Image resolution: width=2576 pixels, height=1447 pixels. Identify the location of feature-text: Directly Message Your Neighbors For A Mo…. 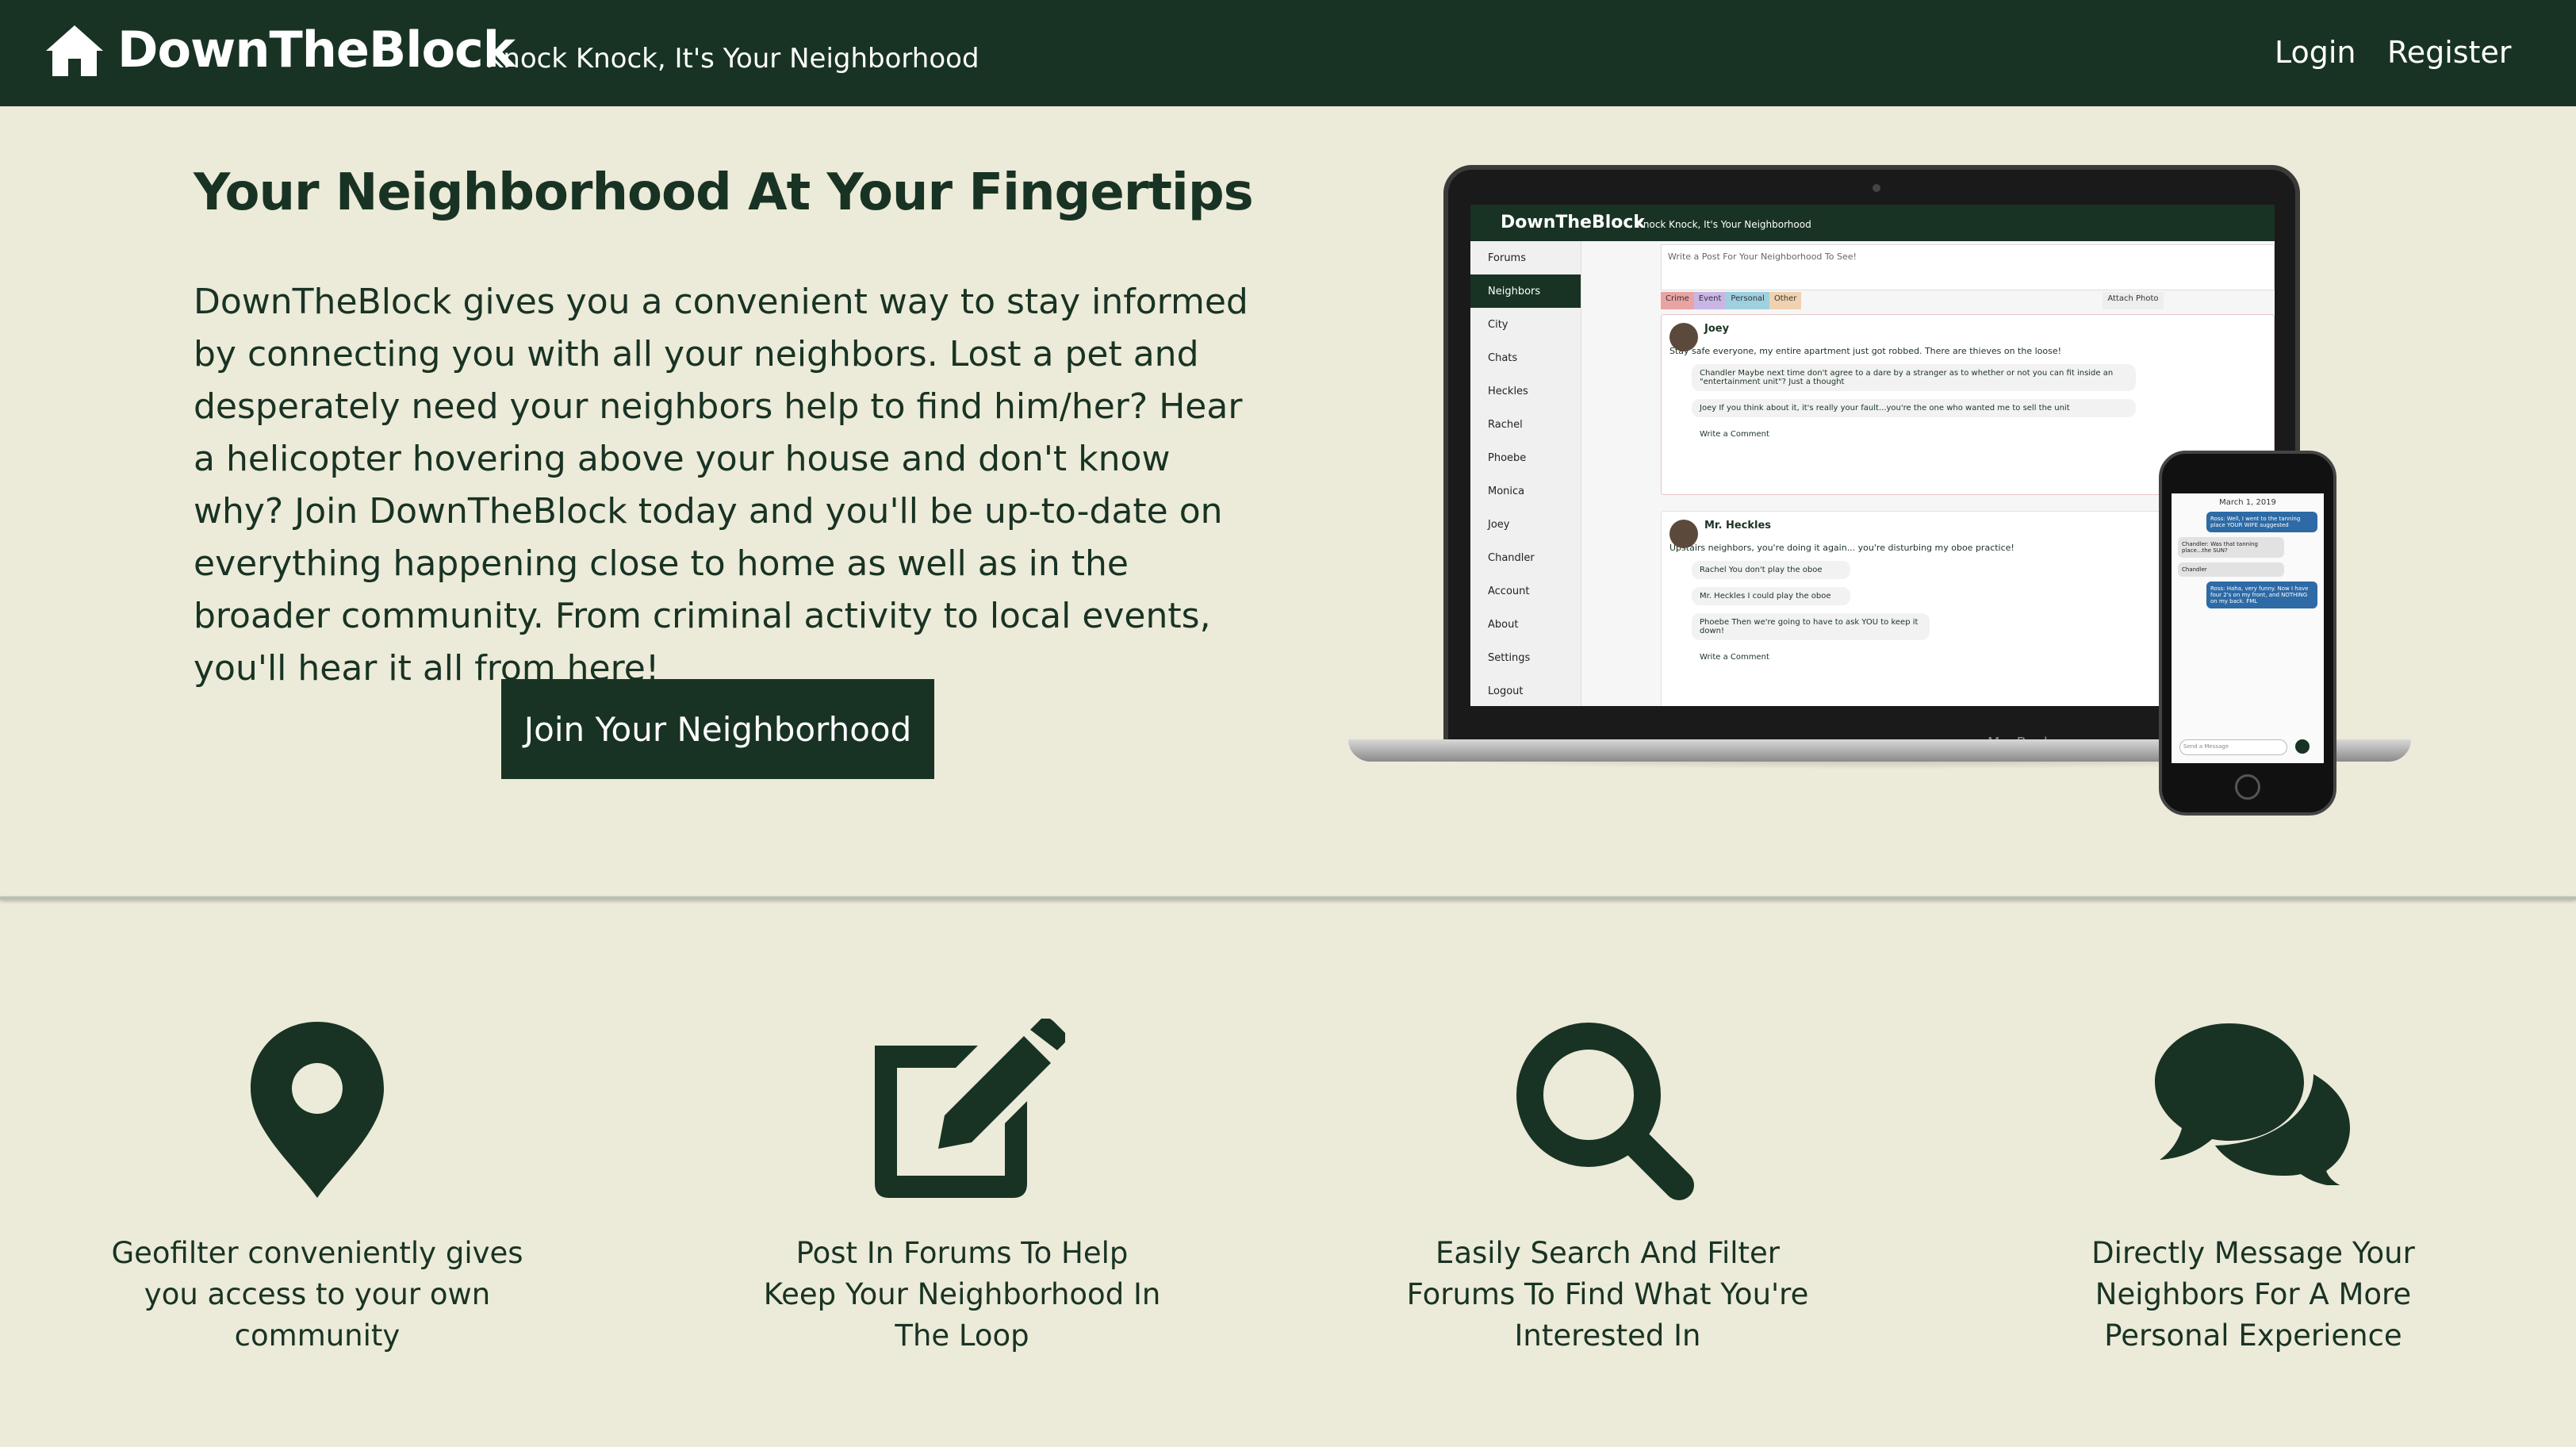
(2253, 1295).